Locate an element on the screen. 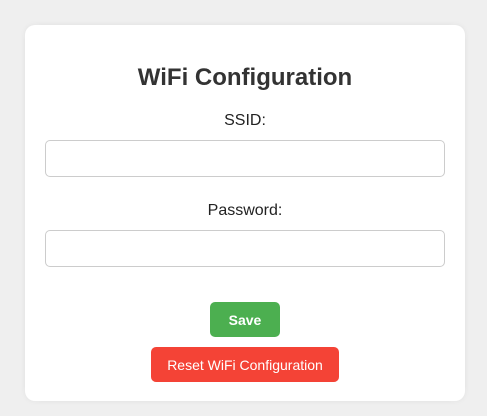 The image size is (487, 416). ssid-label: SSID: is located at coordinates (245, 120).